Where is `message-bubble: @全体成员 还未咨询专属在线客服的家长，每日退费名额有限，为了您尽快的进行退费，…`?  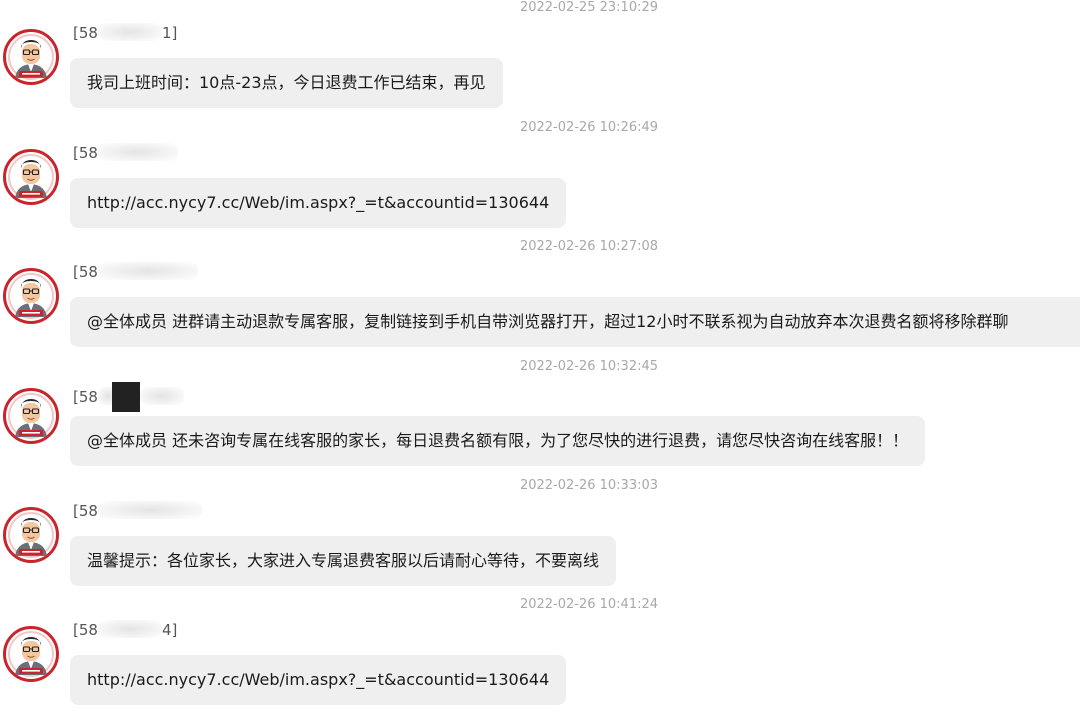 message-bubble: @全体成员 还未咨询专属在线客服的家长，每日退费名额有限，为了您尽快的进行退费，… is located at coordinates (498, 441).